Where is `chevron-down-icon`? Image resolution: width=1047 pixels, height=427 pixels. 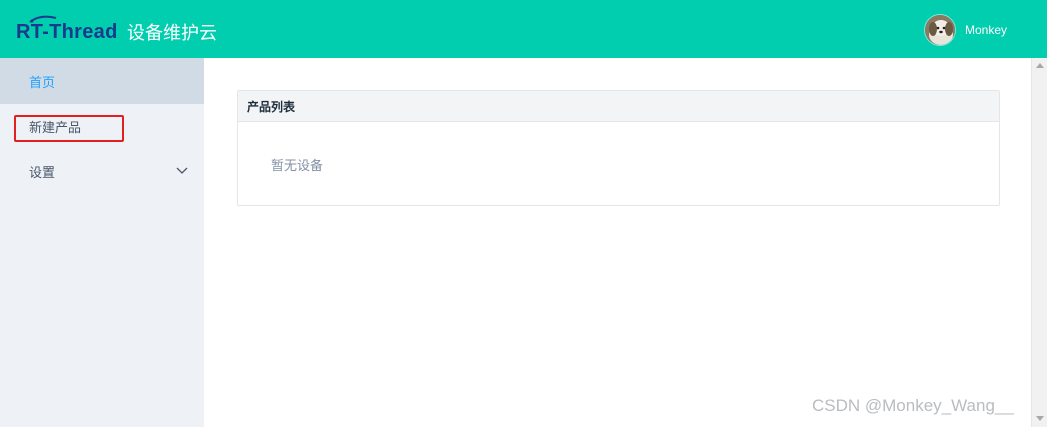 chevron-down-icon is located at coordinates (182, 171).